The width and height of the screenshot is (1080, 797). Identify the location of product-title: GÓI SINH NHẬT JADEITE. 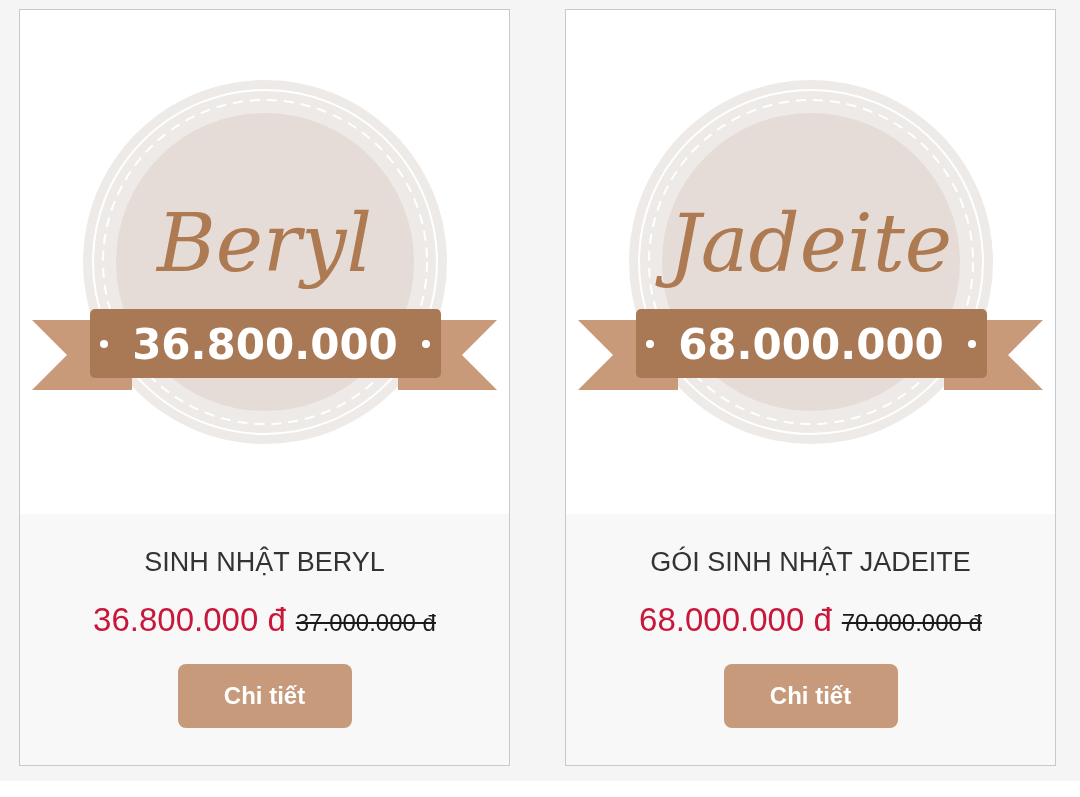
(810, 562).